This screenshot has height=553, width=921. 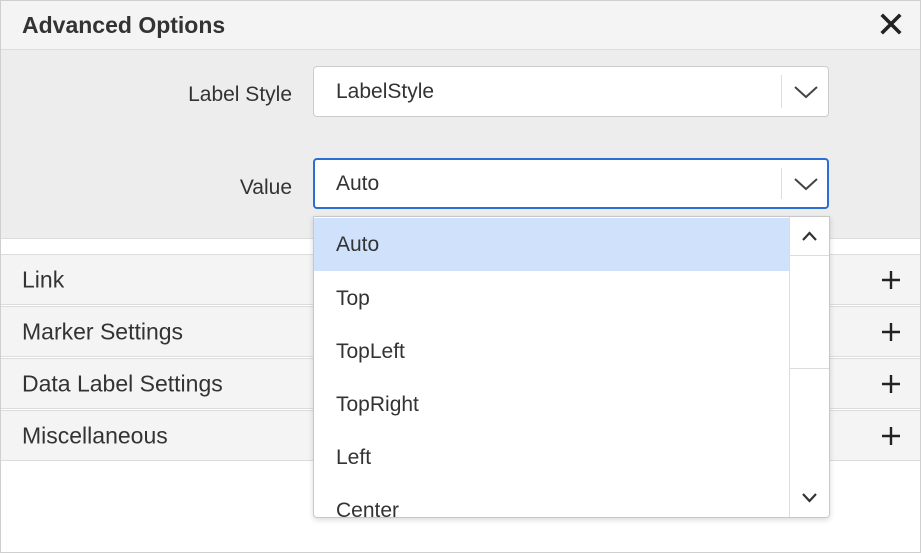 What do you see at coordinates (265, 187) in the screenshot?
I see `value-label: Value` at bounding box center [265, 187].